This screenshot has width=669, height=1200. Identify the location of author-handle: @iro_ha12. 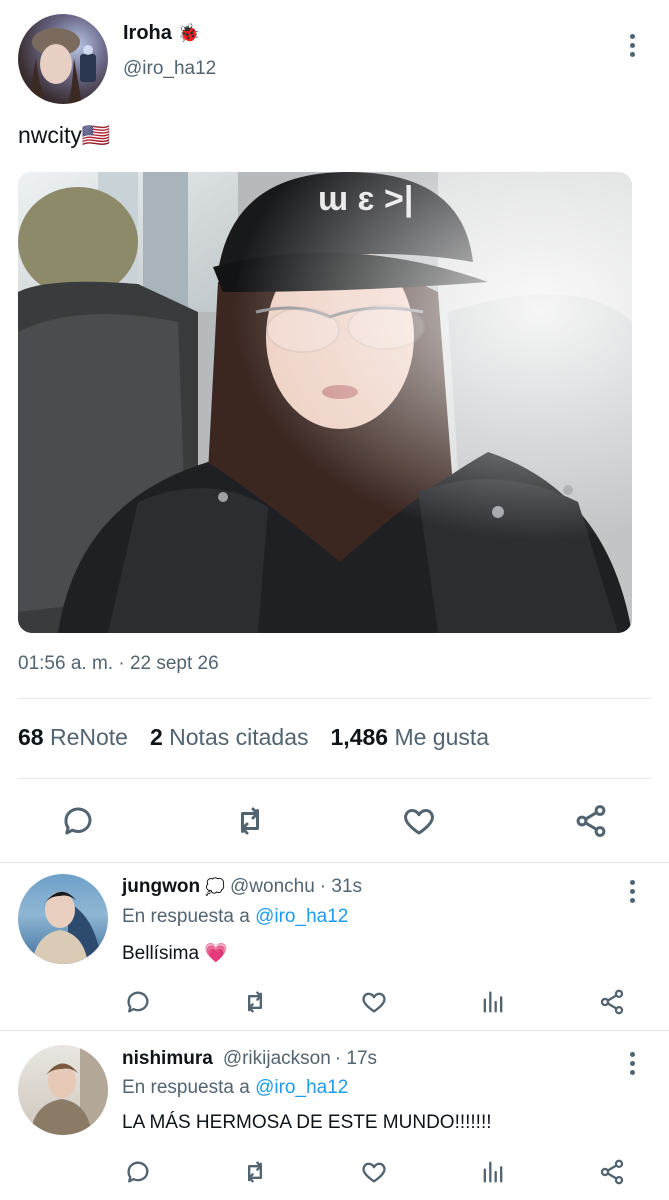
(169, 69).